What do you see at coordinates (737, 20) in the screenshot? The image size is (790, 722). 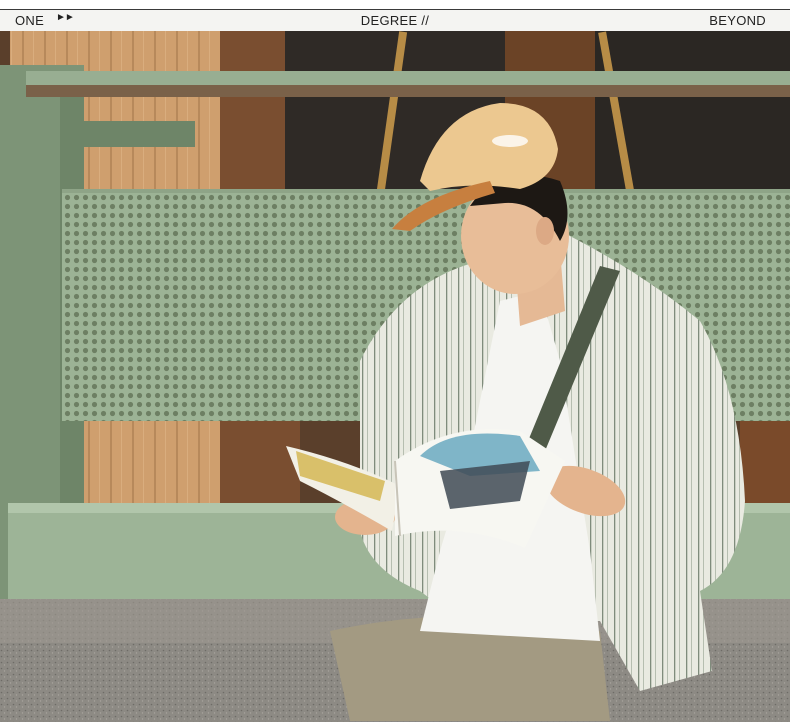 I see `header-right-label: BEYOND` at bounding box center [737, 20].